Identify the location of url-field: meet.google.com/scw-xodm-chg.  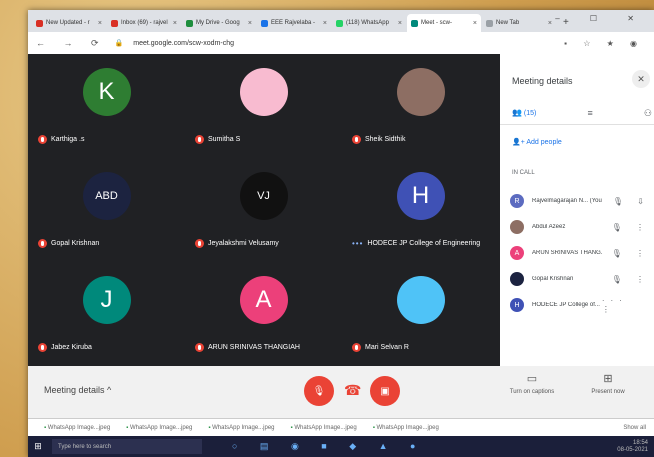
(183, 43).